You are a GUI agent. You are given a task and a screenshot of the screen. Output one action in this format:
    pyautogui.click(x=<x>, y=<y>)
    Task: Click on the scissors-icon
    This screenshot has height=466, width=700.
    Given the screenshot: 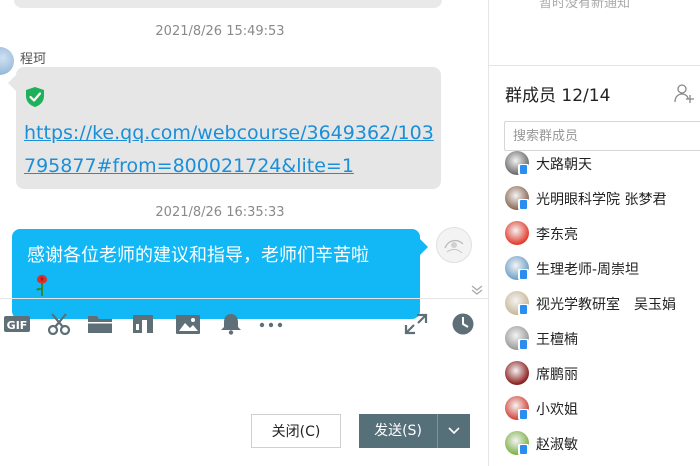 What is the action you would take?
    pyautogui.click(x=59, y=324)
    